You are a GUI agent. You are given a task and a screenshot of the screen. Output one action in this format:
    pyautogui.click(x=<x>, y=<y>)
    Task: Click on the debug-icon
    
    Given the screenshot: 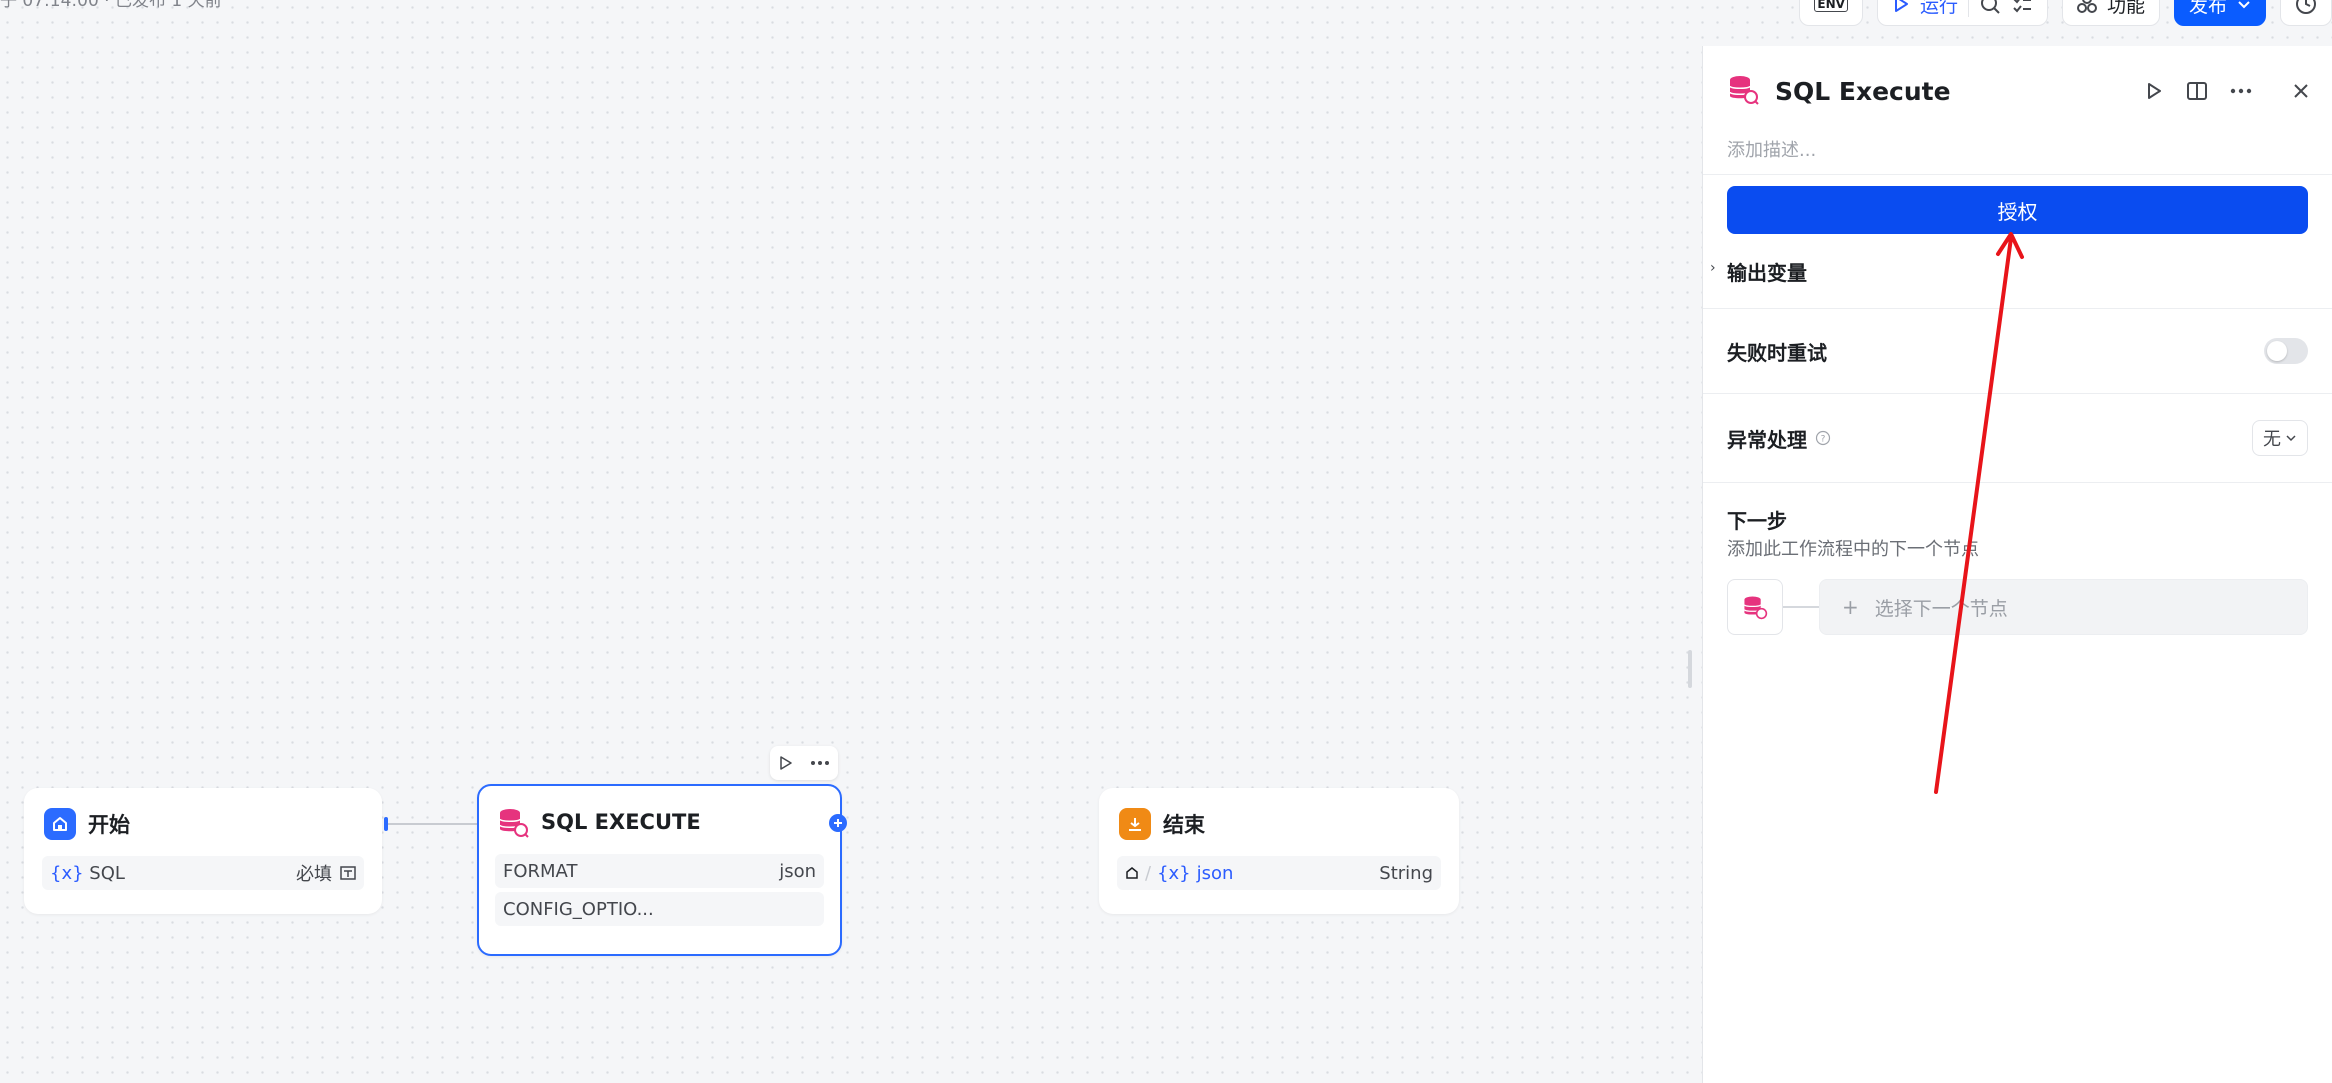 What is the action you would take?
    pyautogui.click(x=1990, y=7)
    